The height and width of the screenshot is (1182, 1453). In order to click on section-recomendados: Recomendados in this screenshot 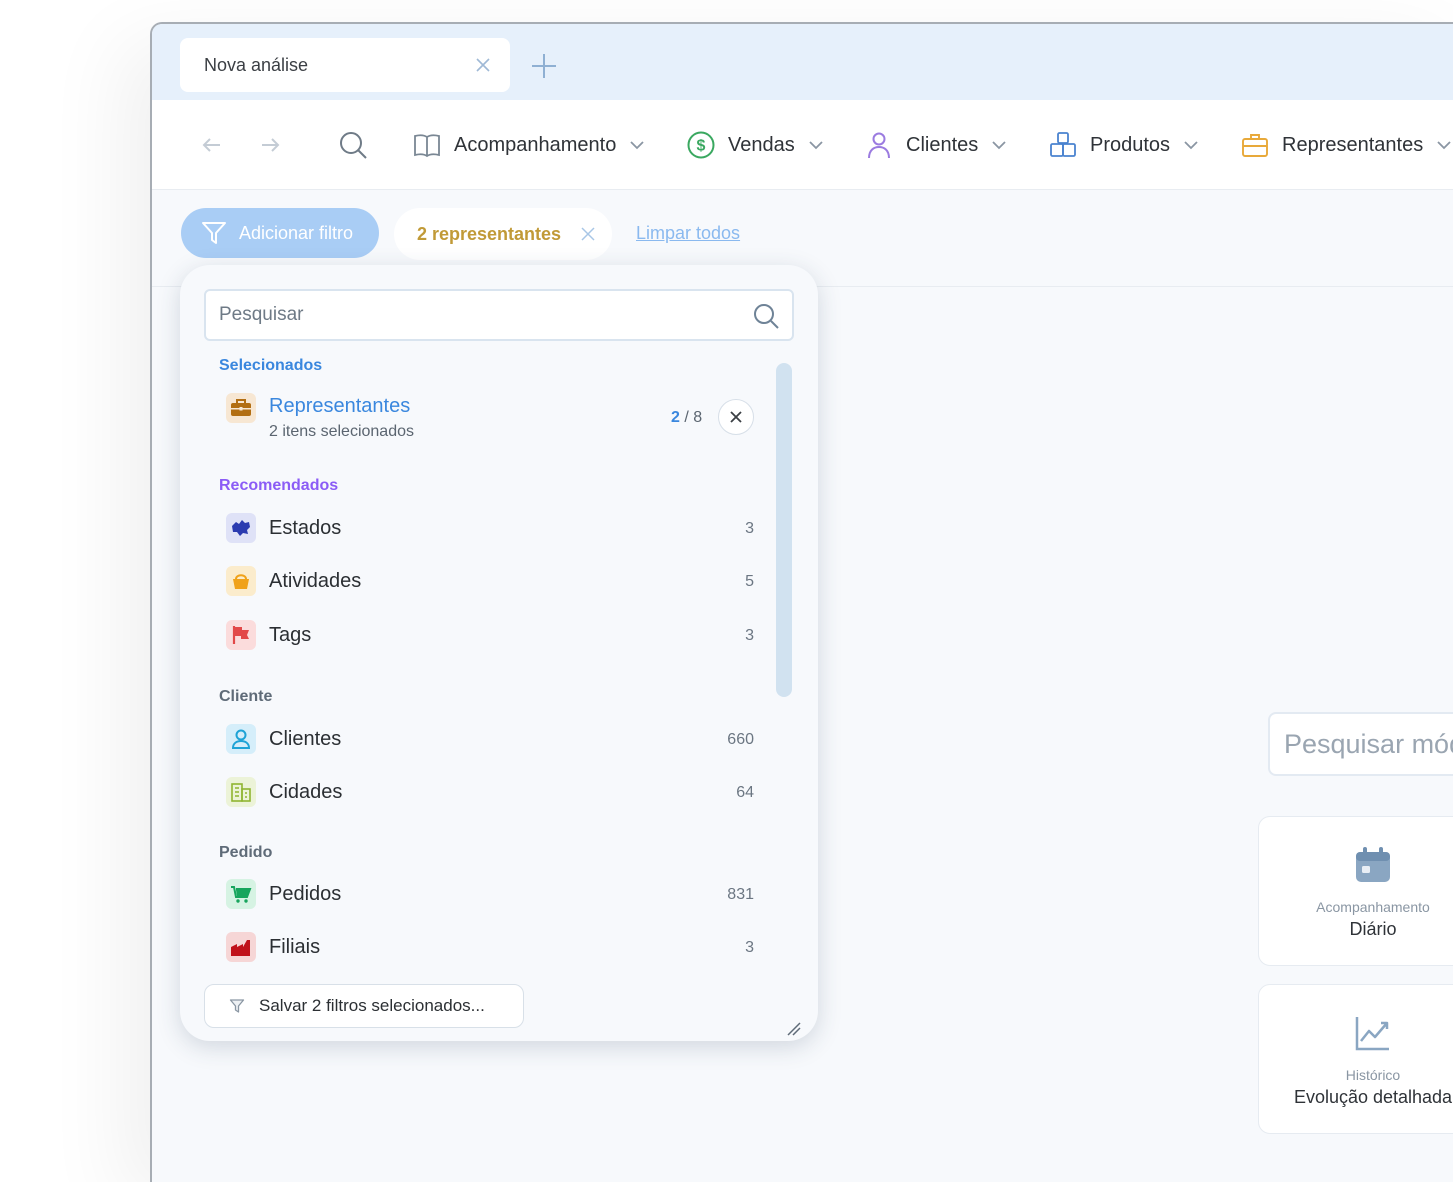, I will do `click(279, 485)`.